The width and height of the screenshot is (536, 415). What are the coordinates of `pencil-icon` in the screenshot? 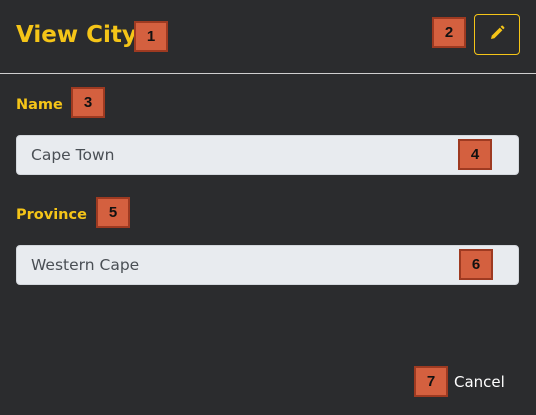 It's located at (497, 34).